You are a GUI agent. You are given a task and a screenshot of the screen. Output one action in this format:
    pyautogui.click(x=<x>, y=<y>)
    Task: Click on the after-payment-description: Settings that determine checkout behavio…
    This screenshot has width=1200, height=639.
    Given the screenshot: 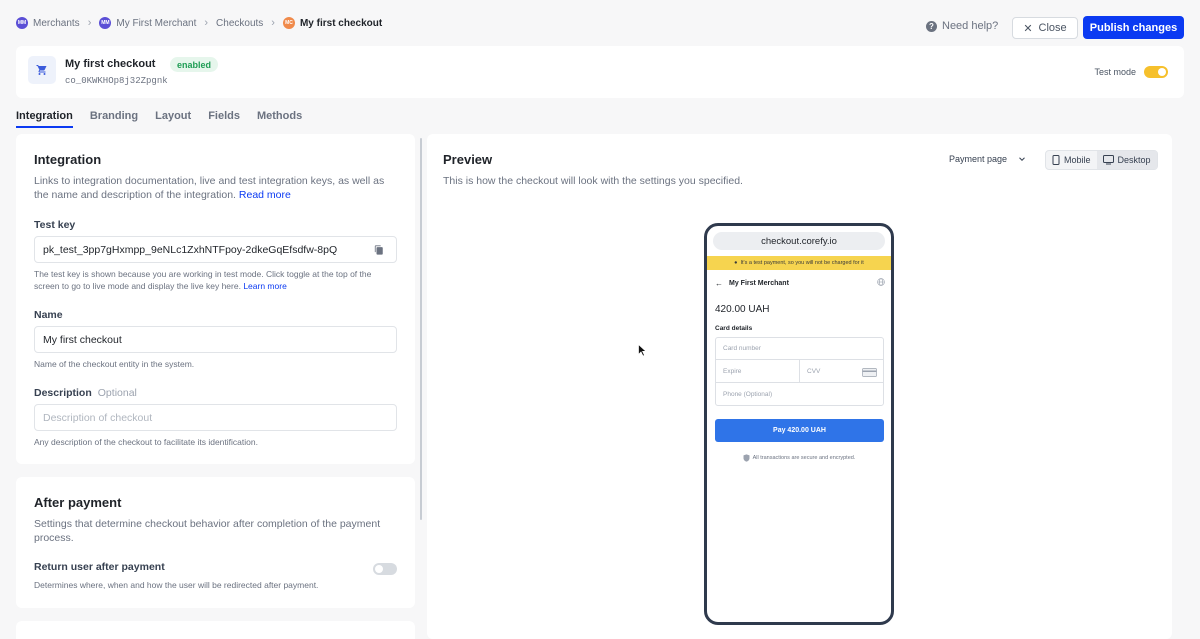 What is the action you would take?
    pyautogui.click(x=207, y=531)
    